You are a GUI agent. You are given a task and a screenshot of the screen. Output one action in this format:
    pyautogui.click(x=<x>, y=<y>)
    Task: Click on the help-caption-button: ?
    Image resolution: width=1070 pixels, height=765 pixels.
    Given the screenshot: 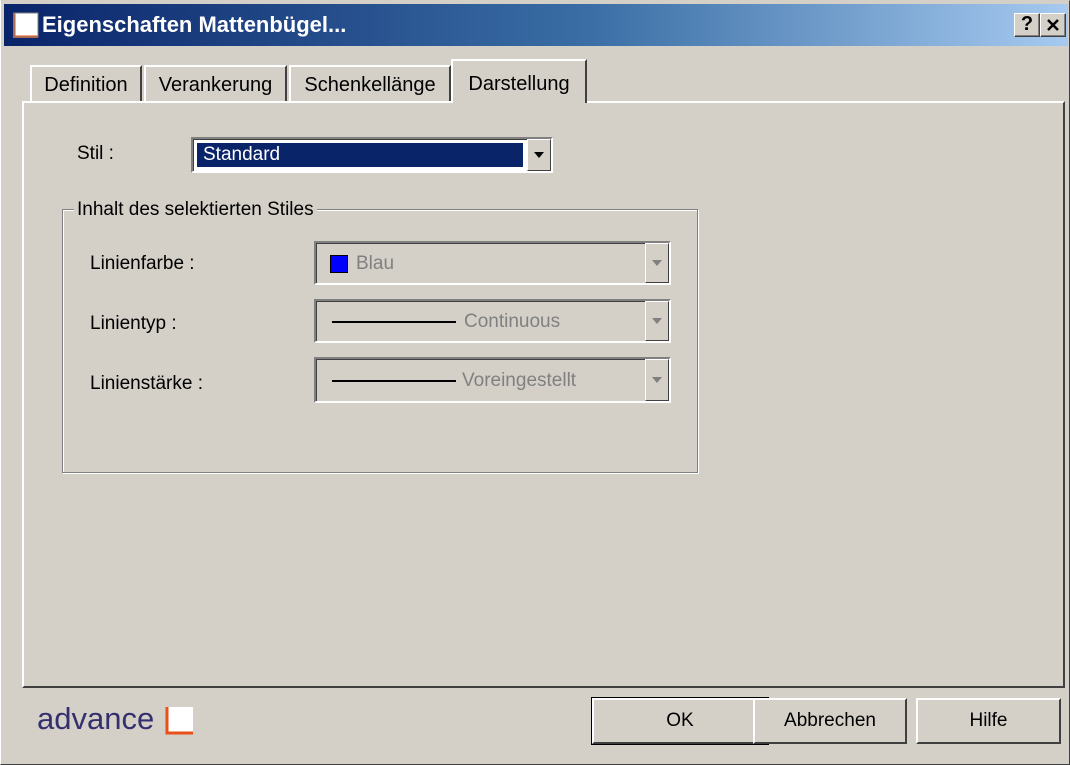 What is the action you would take?
    pyautogui.click(x=1027, y=25)
    